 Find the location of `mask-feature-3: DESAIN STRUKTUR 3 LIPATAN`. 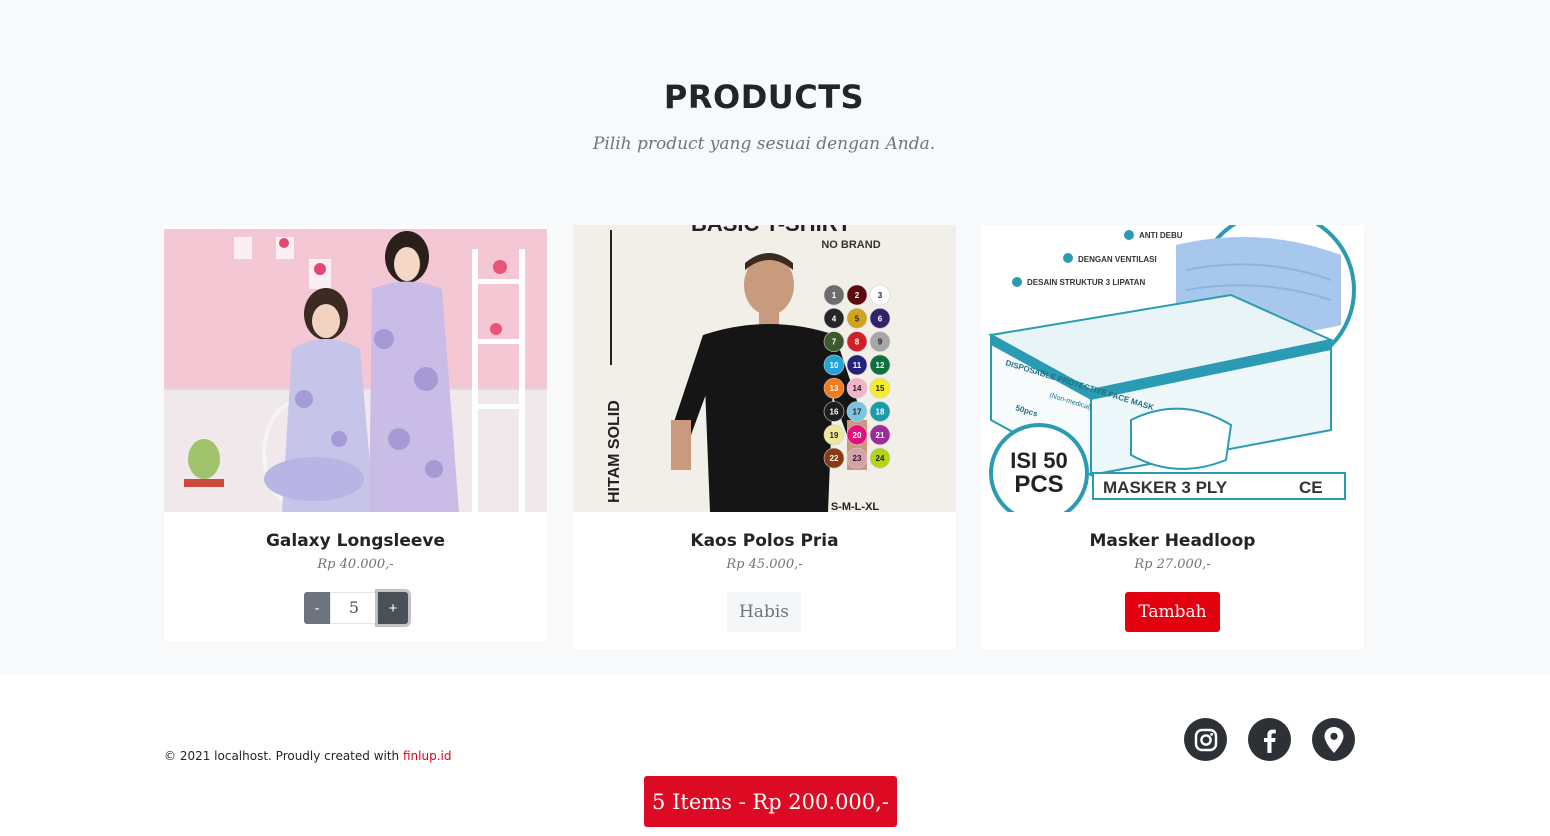

mask-feature-3: DESAIN STRUKTUR 3 LIPATAN is located at coordinates (1086, 282).